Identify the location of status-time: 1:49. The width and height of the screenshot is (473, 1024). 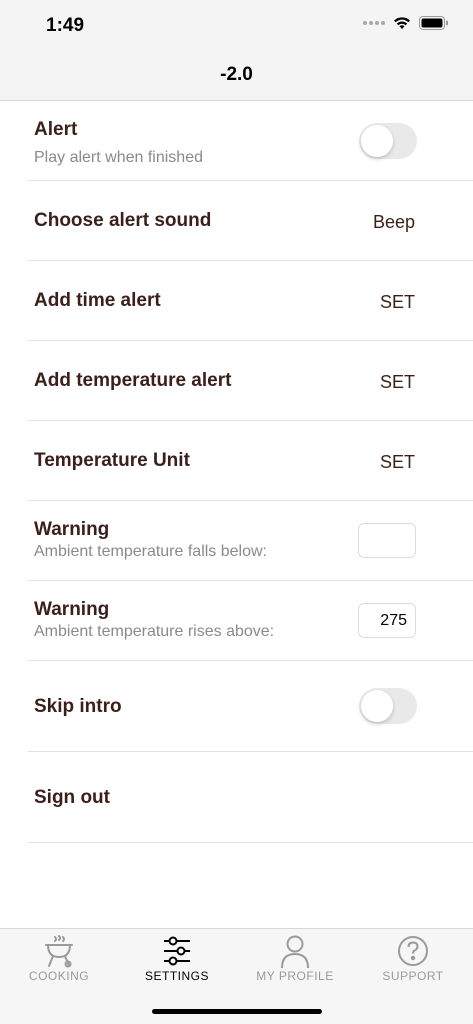
(65, 25).